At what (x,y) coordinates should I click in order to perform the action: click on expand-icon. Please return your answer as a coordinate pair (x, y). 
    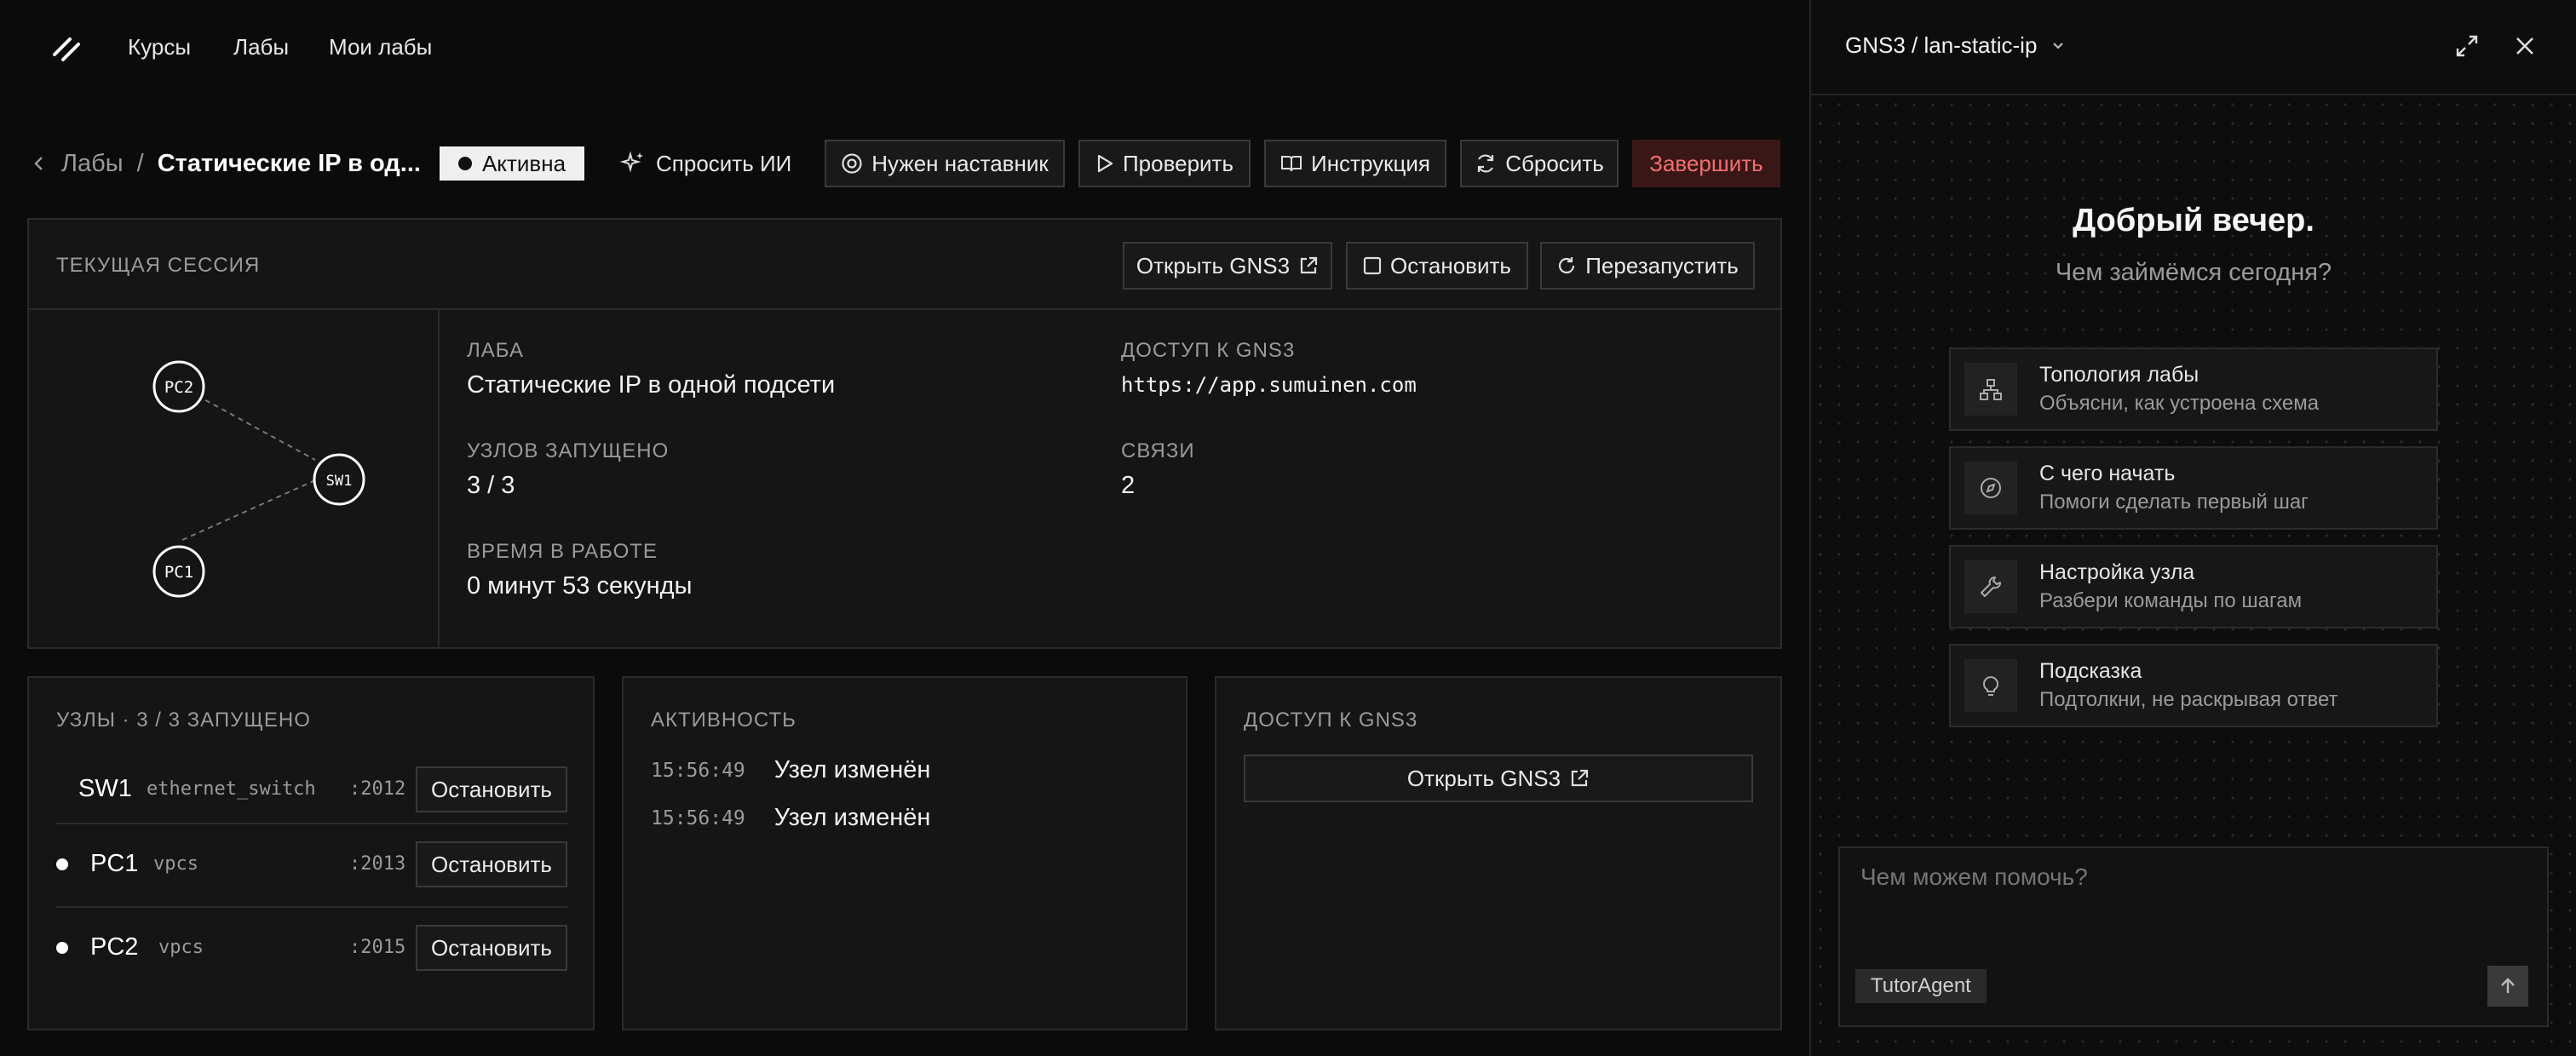
    Looking at the image, I should click on (2467, 46).